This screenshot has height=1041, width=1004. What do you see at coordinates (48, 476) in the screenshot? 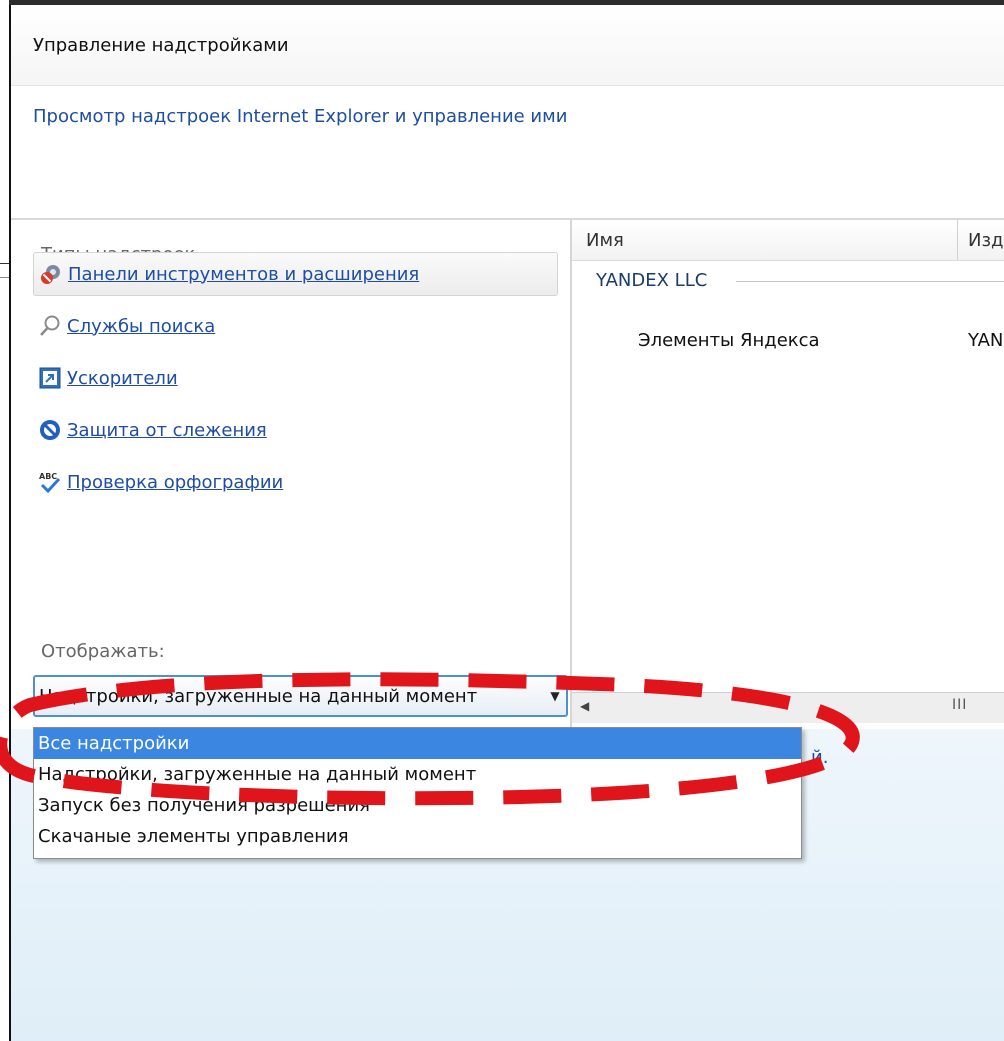
I see `svg-text: ABC` at bounding box center [48, 476].